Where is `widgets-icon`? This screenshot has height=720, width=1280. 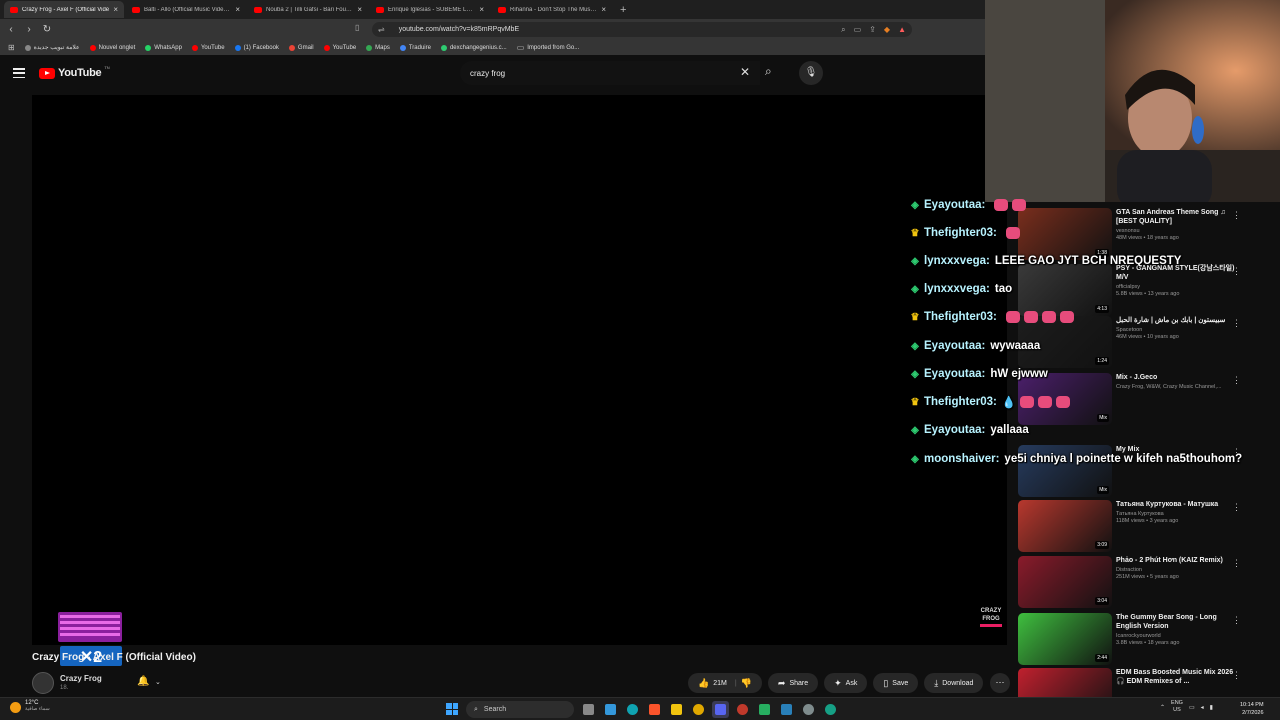
widgets-icon is located at coordinates (610, 709).